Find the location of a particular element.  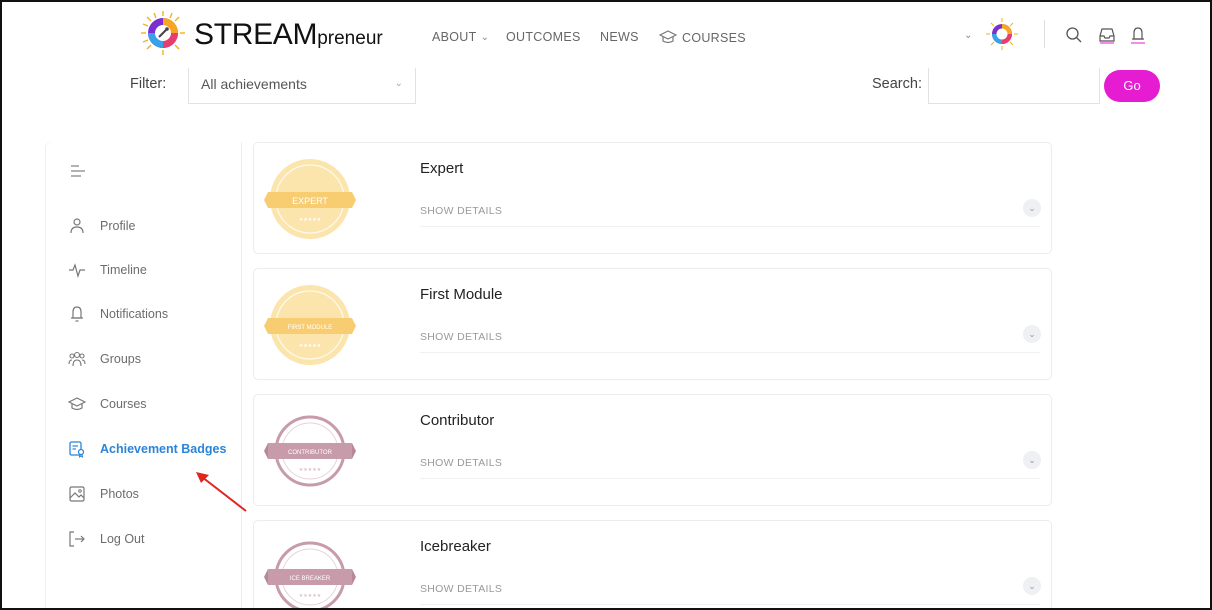

nav-outcomes: OUTCOMES is located at coordinates (543, 37).